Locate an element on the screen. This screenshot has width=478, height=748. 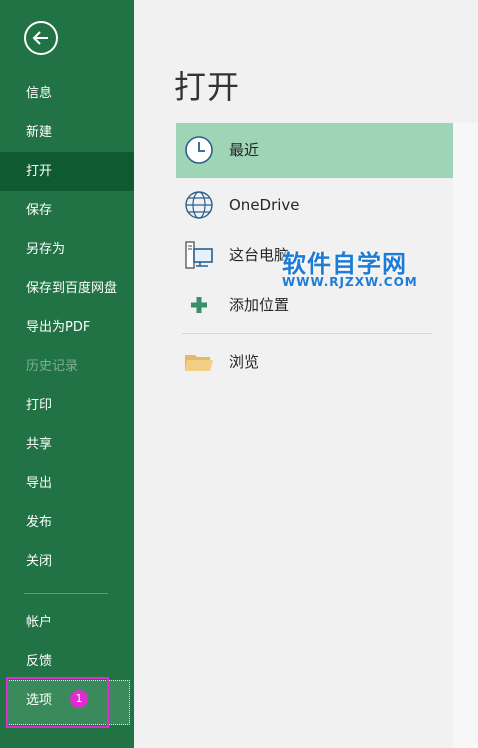
watermark-title: 软件自学网 is located at coordinates (344, 264).